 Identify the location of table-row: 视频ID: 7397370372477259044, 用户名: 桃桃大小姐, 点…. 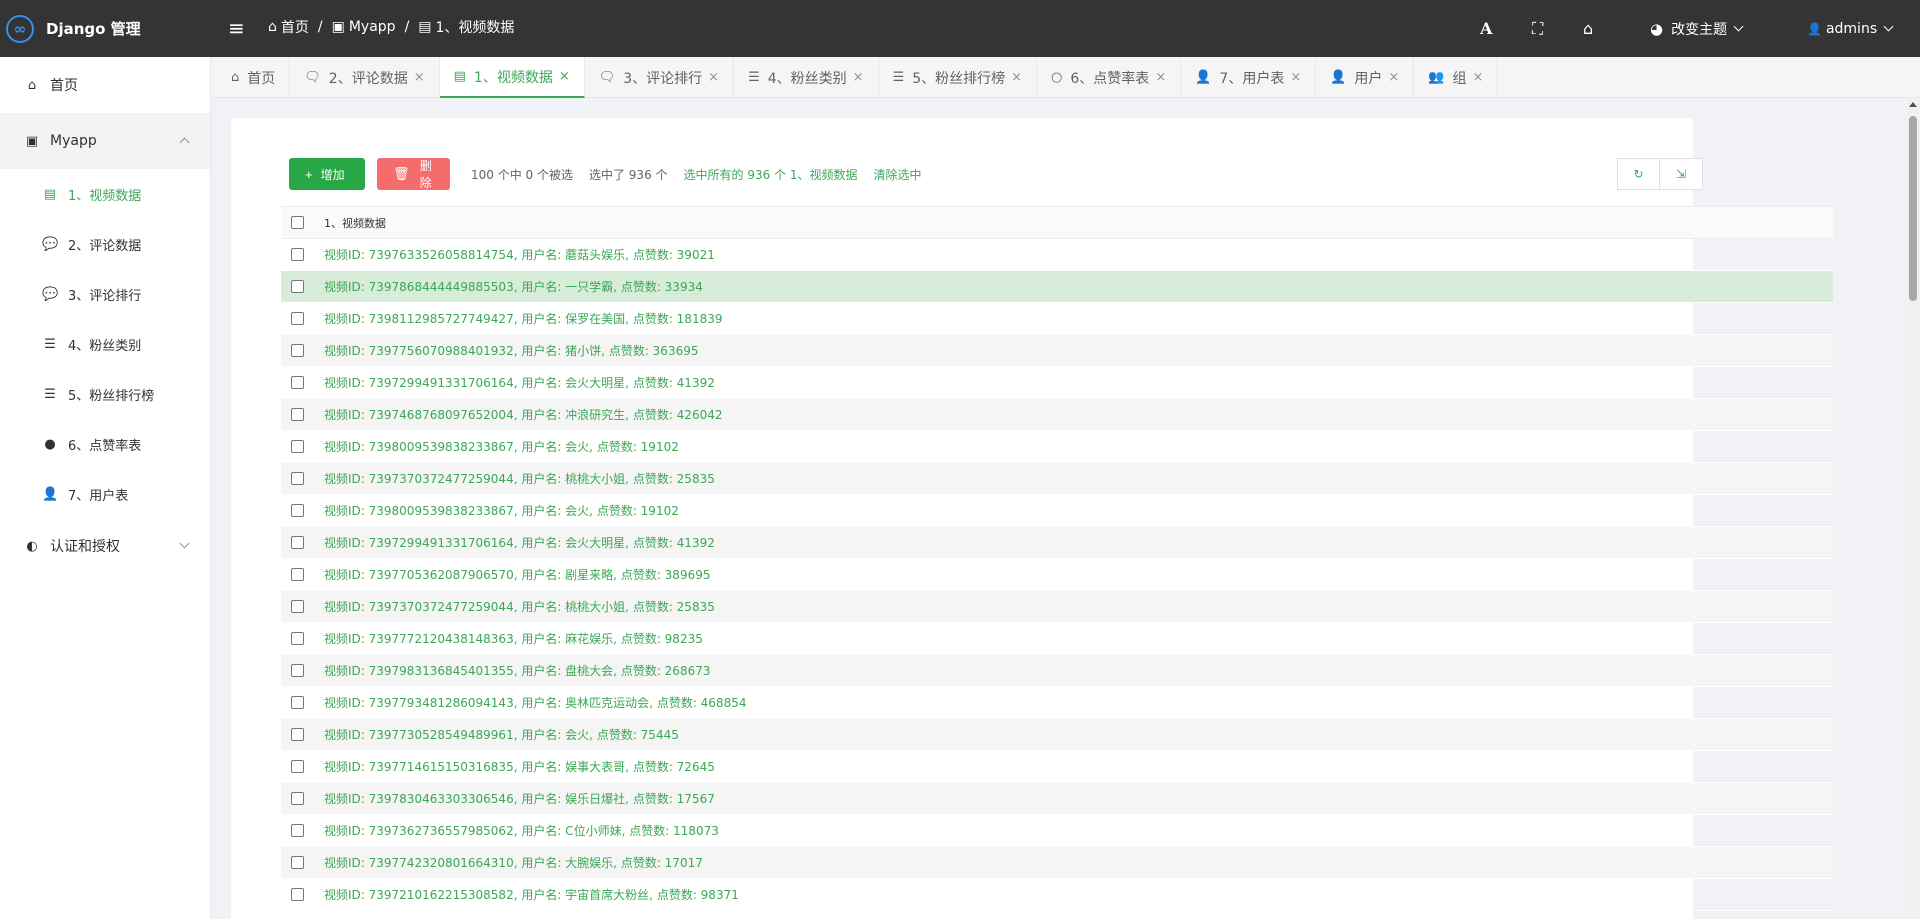
(1057, 479).